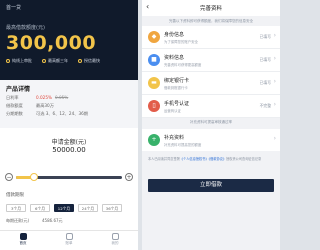  I want to click on term-option: 3个月, so click(16, 208).